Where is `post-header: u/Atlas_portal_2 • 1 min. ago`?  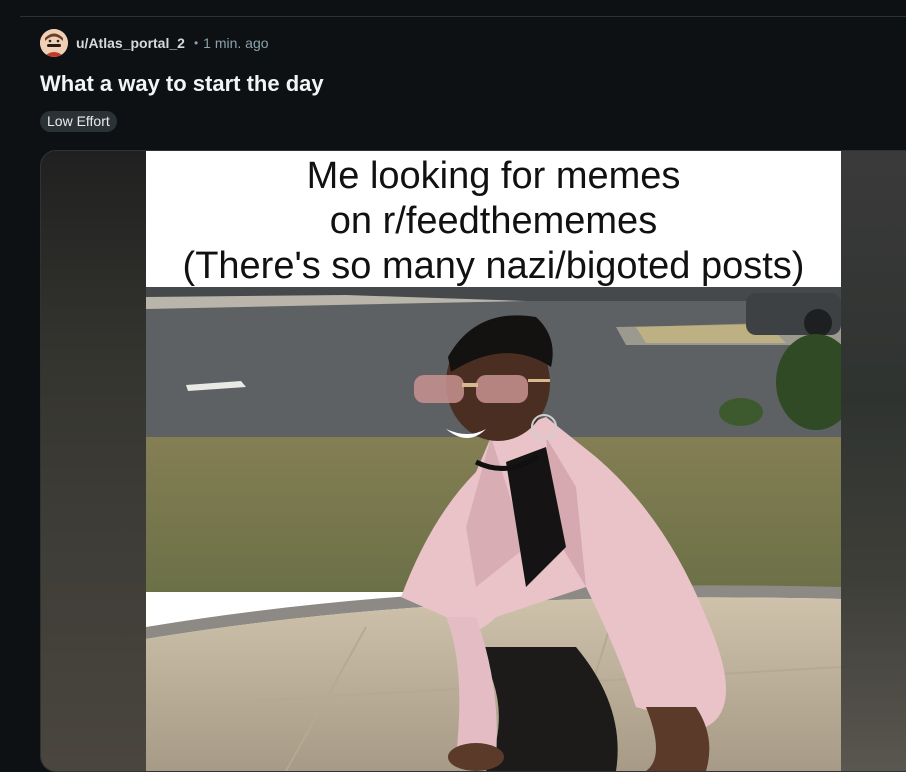
post-header: u/Atlas_portal_2 • 1 min. ago is located at coordinates (154, 43).